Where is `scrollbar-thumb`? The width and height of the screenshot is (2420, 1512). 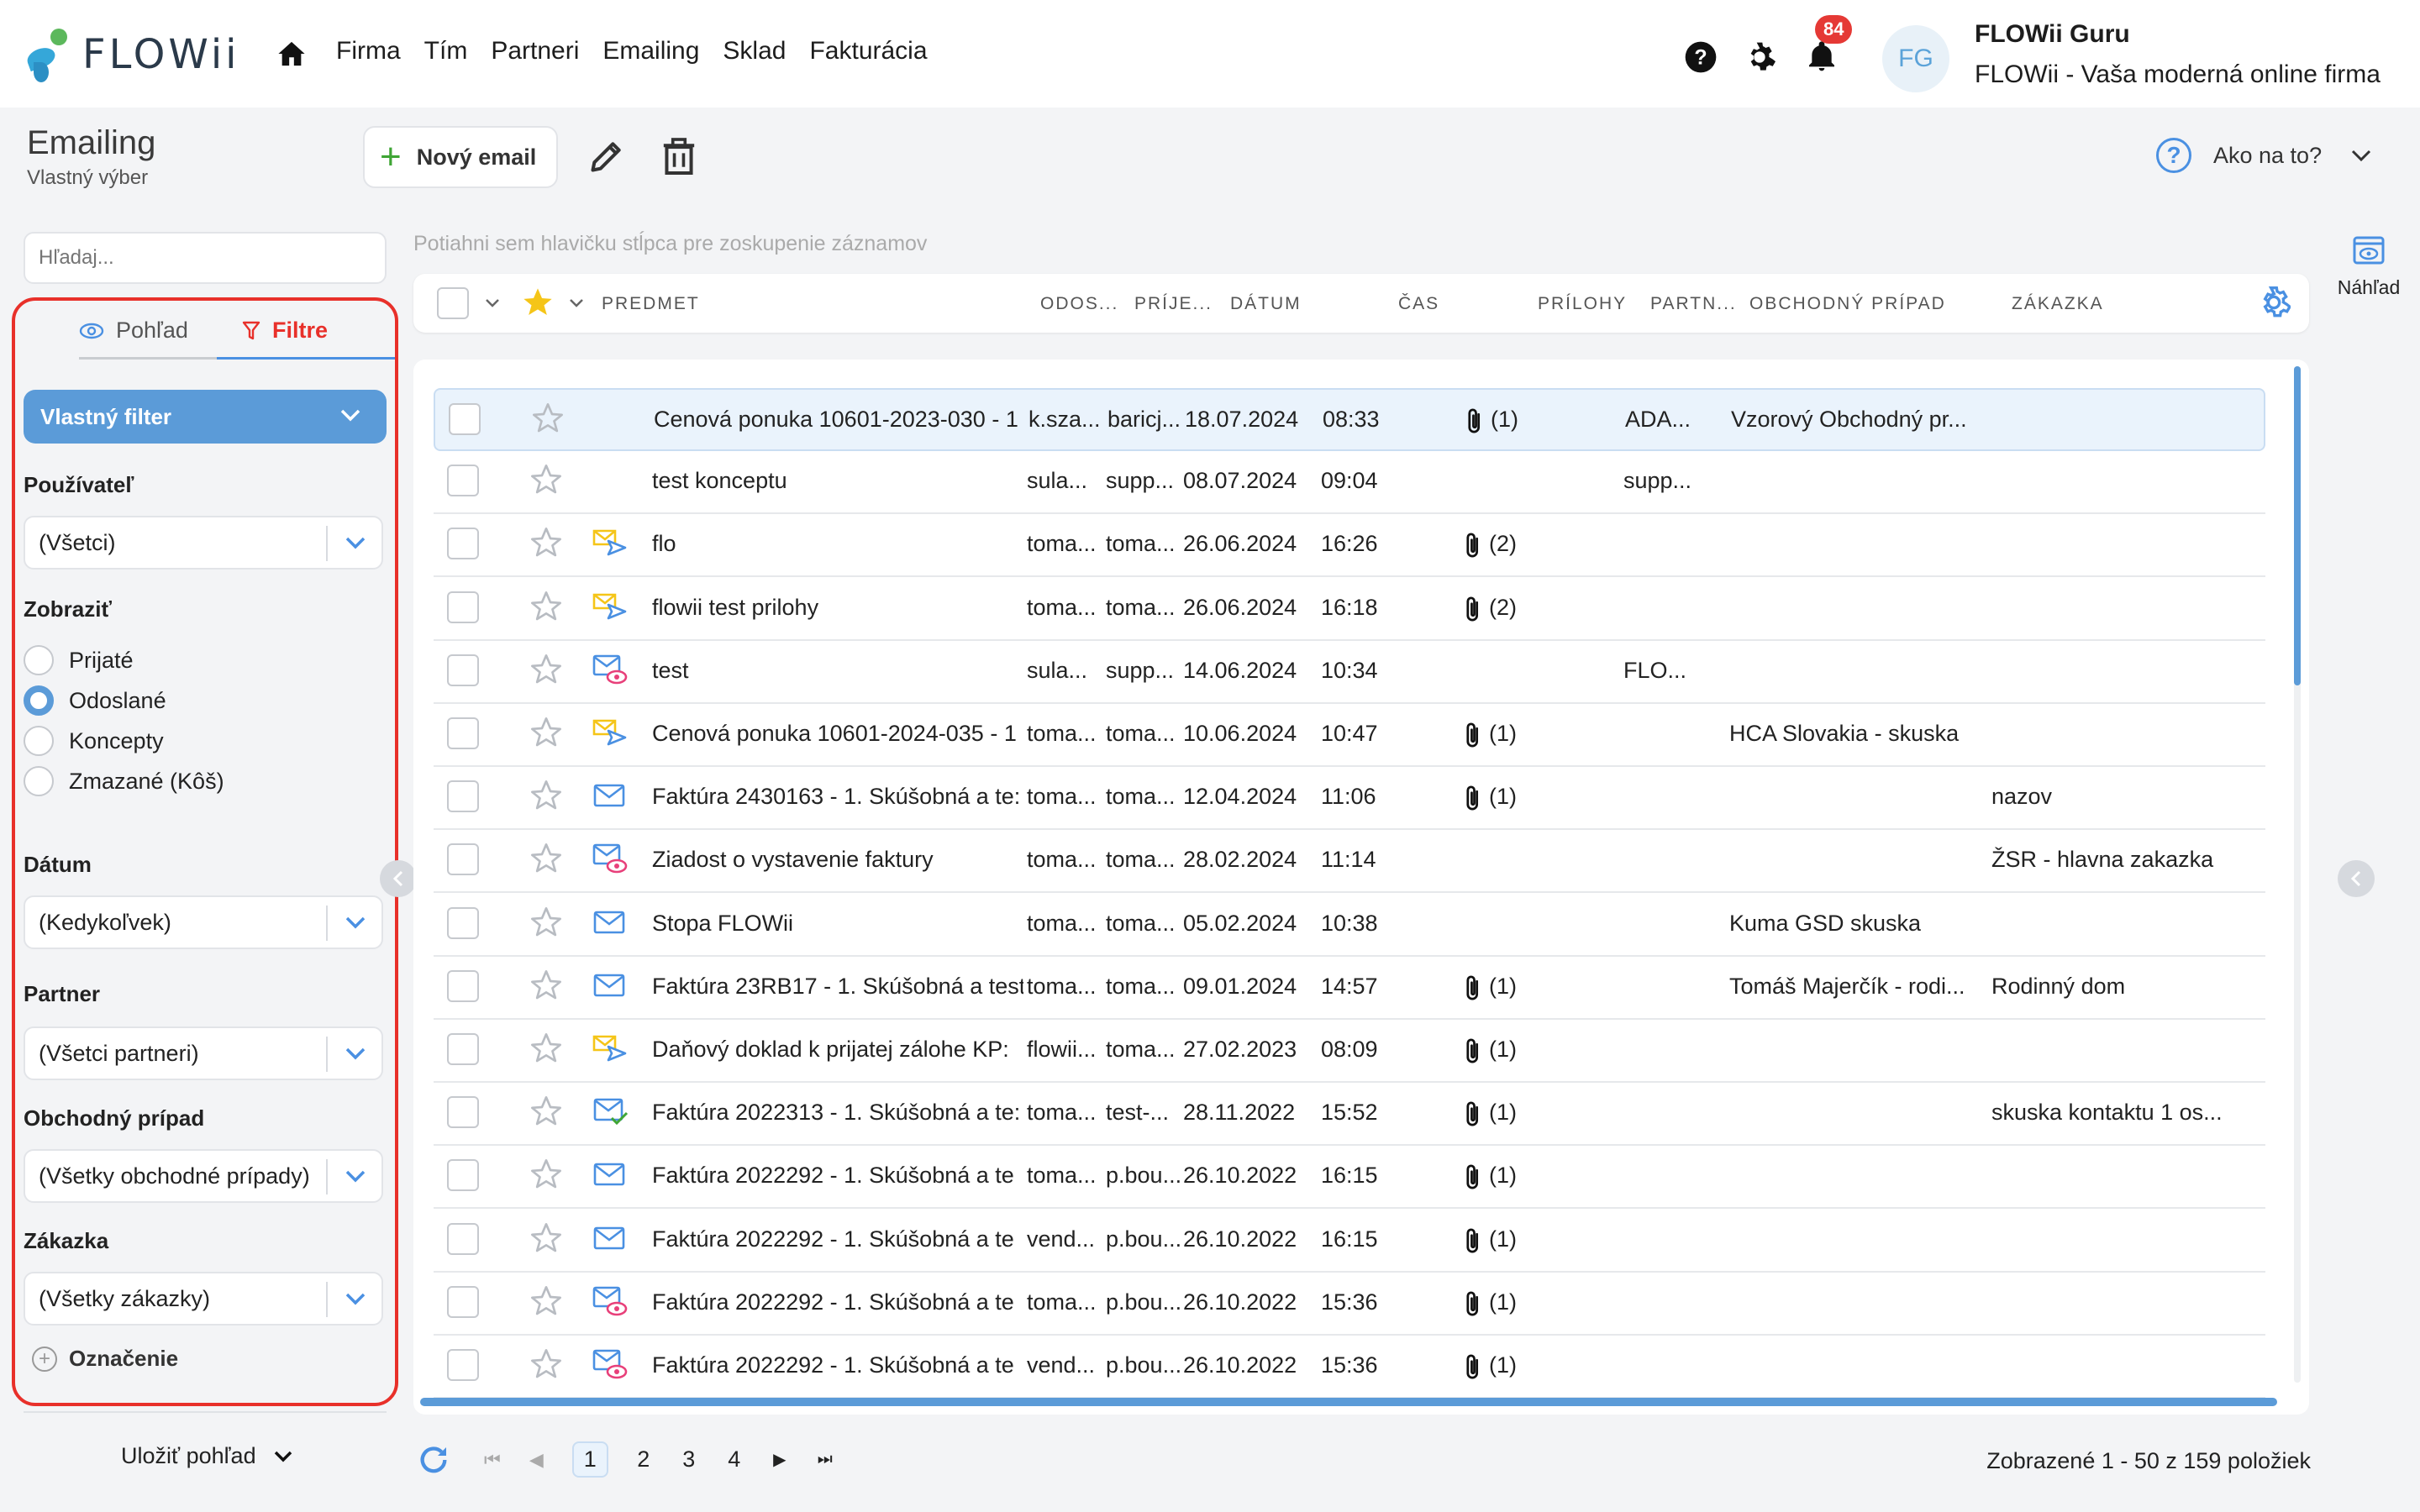 scrollbar-thumb is located at coordinates (2297, 525).